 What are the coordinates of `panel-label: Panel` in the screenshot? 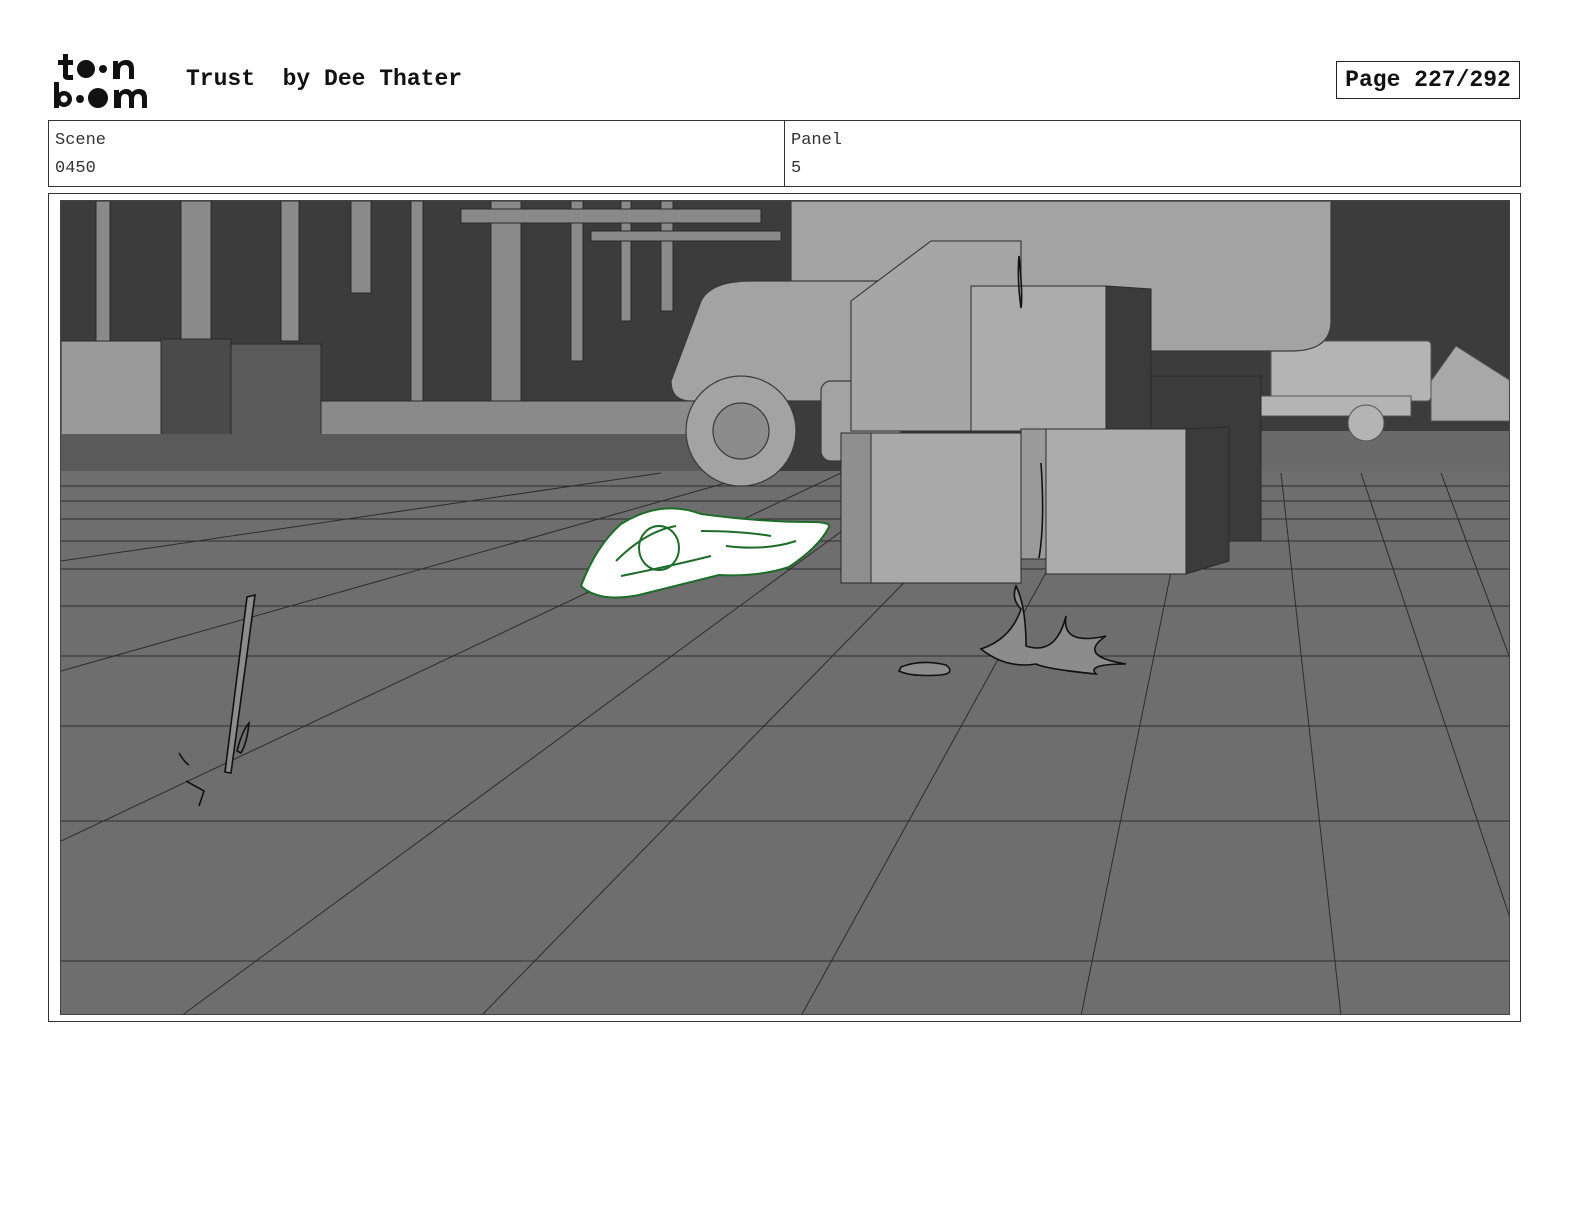 It's located at (817, 140).